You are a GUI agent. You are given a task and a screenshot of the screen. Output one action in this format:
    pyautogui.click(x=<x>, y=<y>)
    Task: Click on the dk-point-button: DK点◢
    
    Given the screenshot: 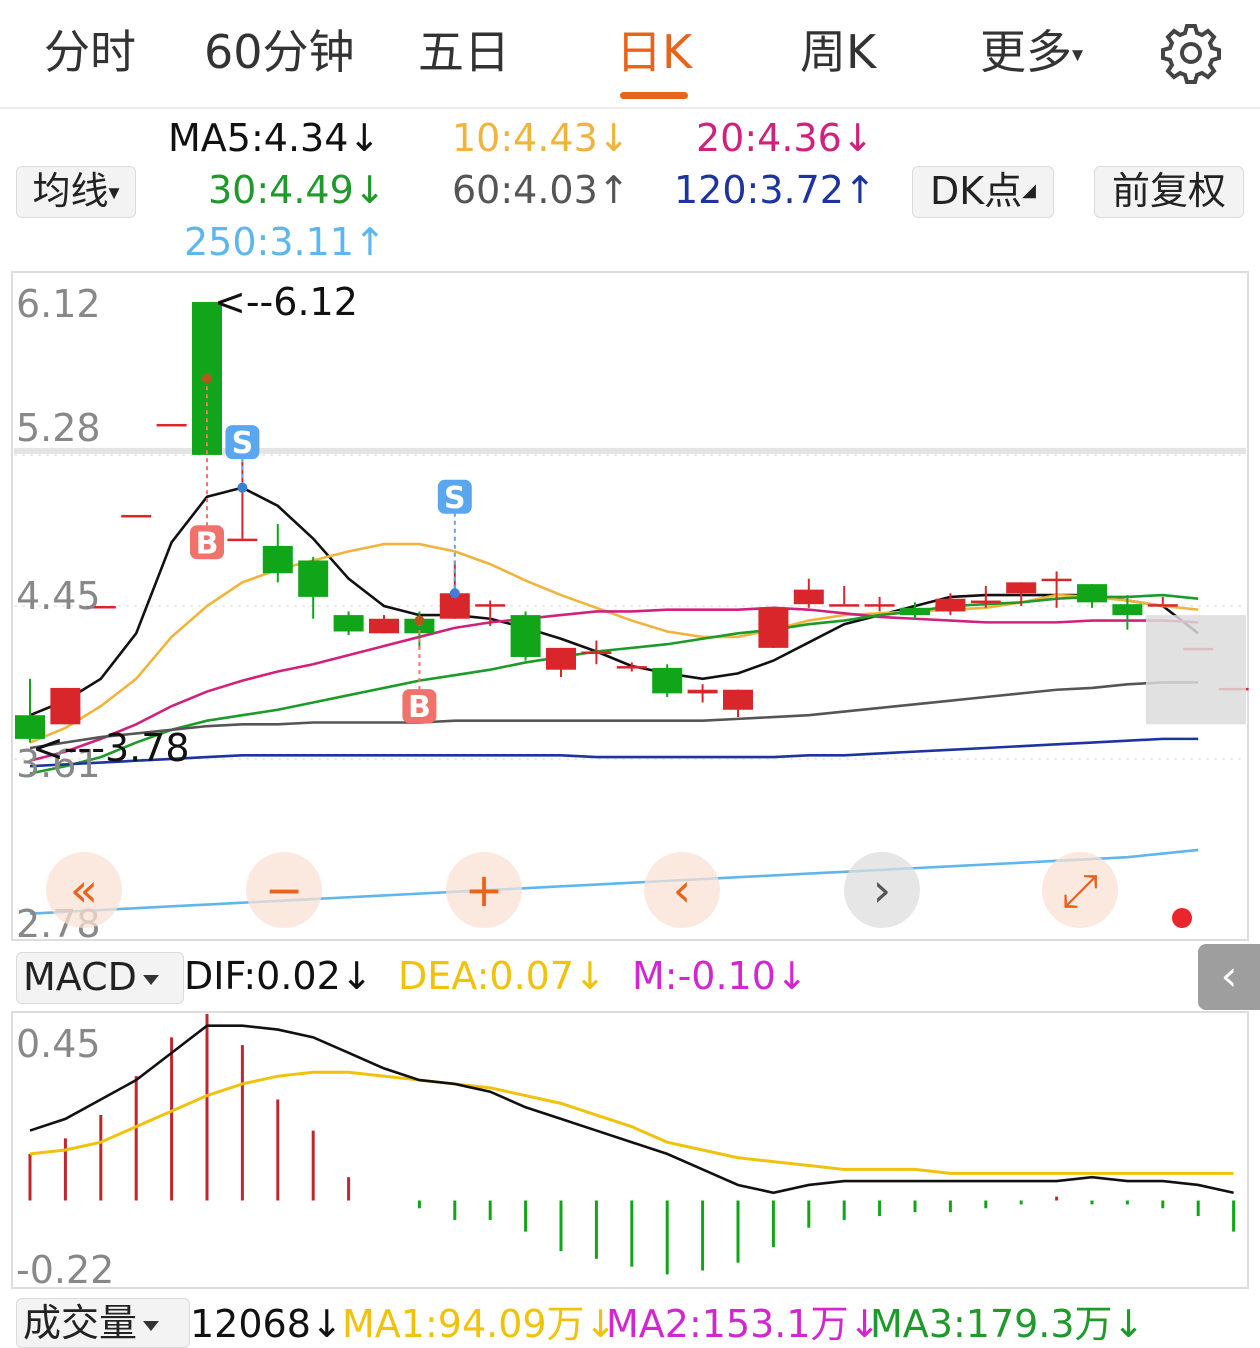 What is the action you would take?
    pyautogui.click(x=983, y=192)
    